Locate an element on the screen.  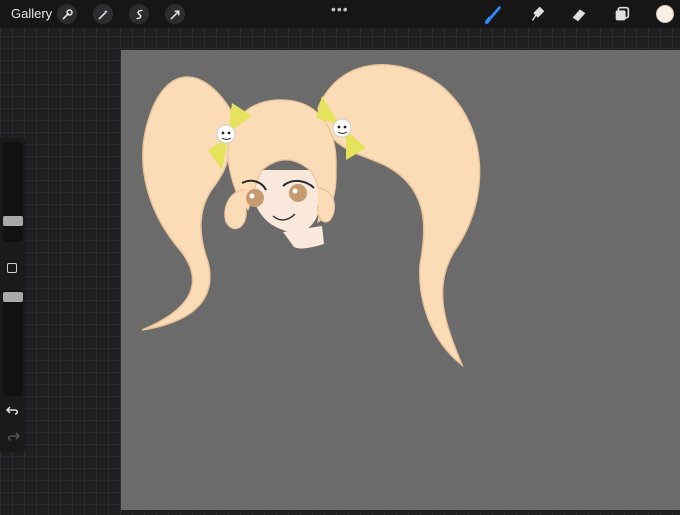
brush-size-thumb is located at coordinates (13, 221).